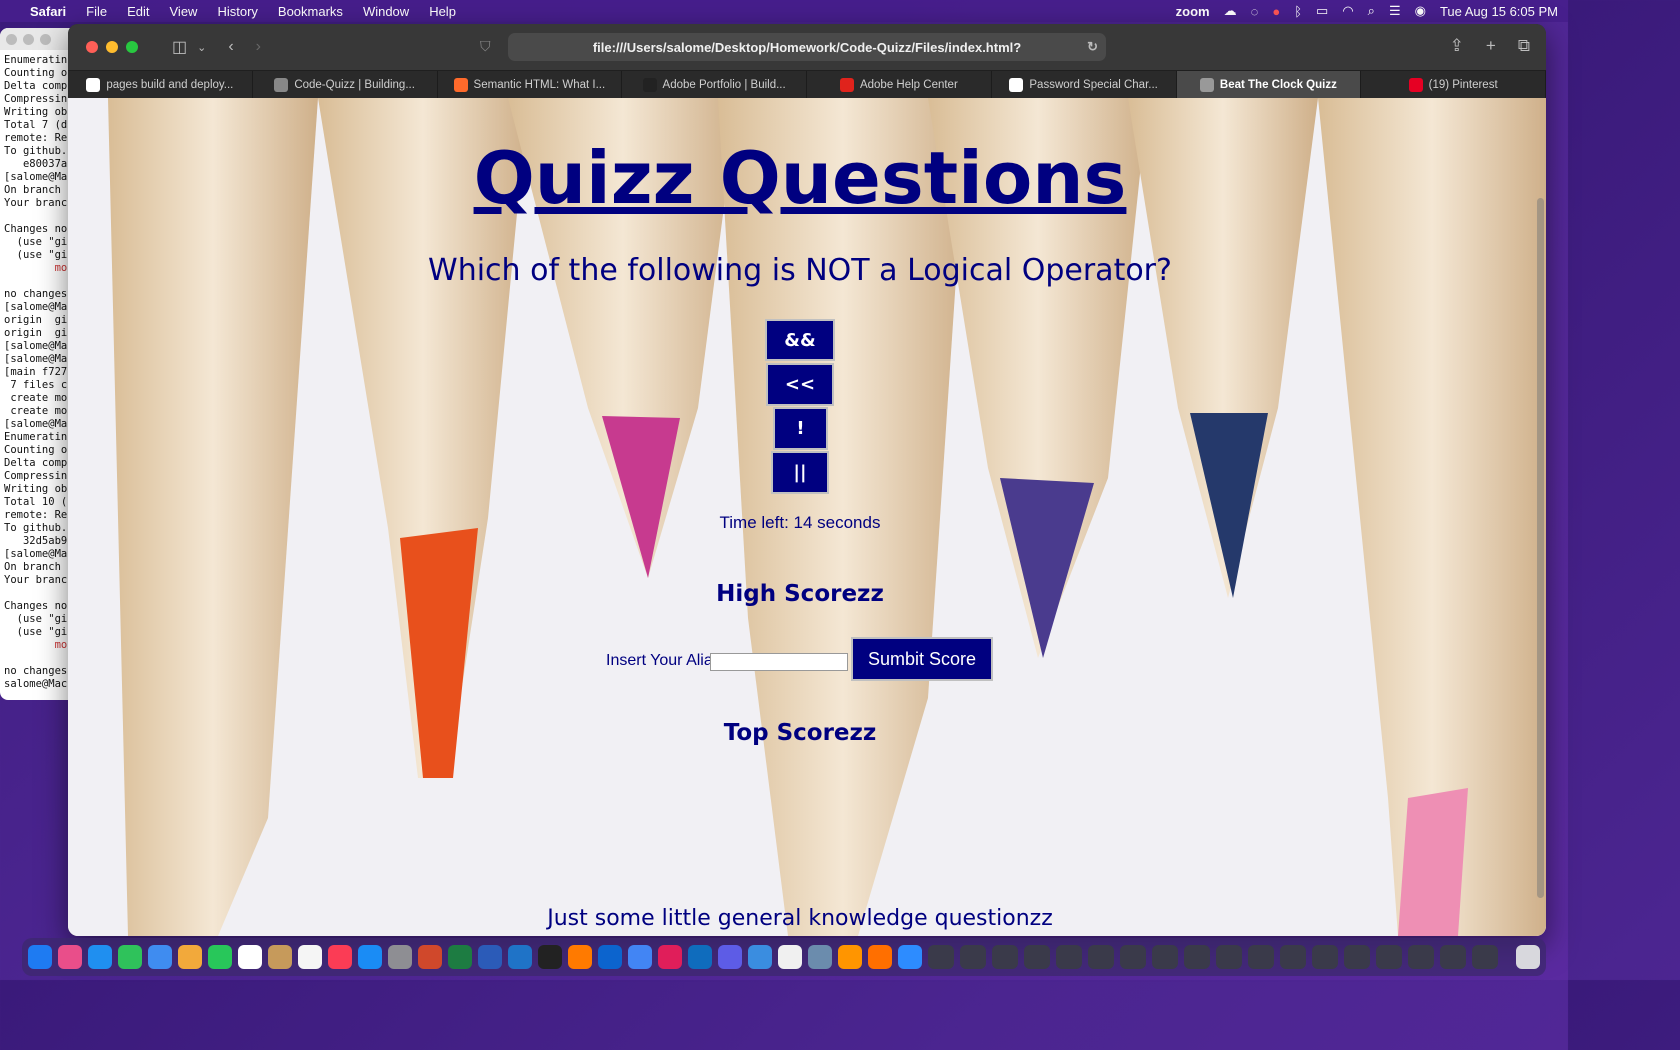 The width and height of the screenshot is (1680, 1050). I want to click on close-window-button, so click(92, 47).